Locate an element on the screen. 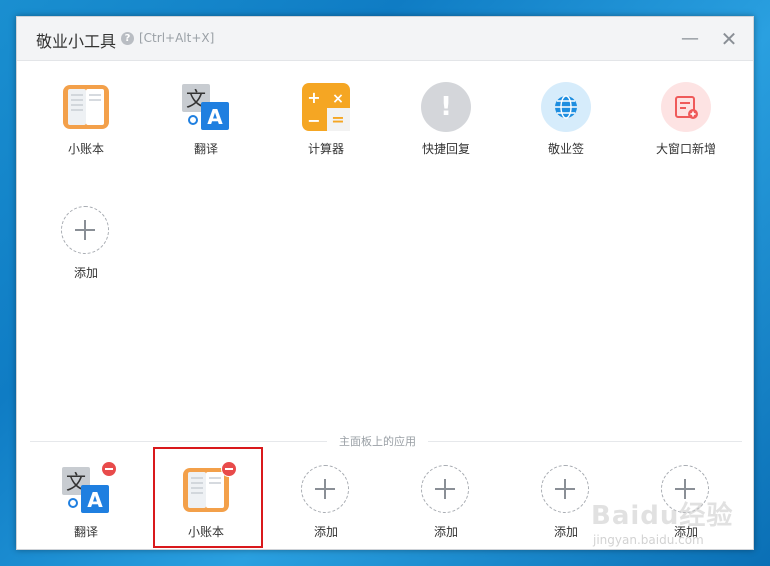 The width and height of the screenshot is (770, 566). tool-calculator: + × − = 计算器 is located at coordinates (326, 119).